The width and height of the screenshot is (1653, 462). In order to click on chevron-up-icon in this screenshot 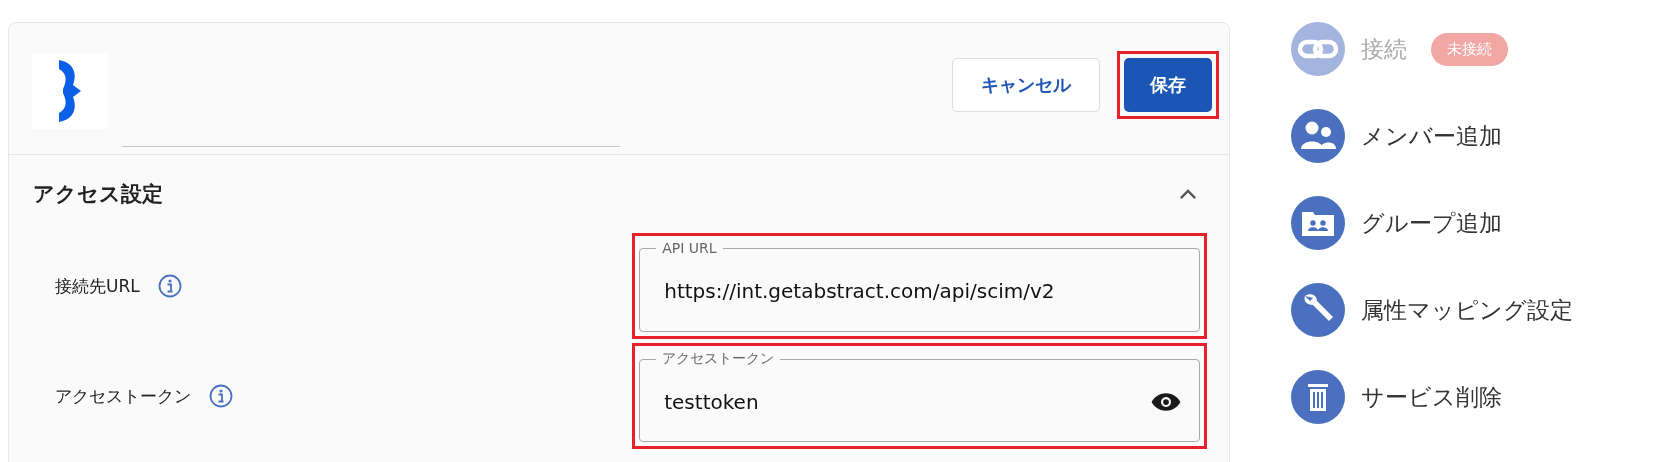, I will do `click(1188, 194)`.